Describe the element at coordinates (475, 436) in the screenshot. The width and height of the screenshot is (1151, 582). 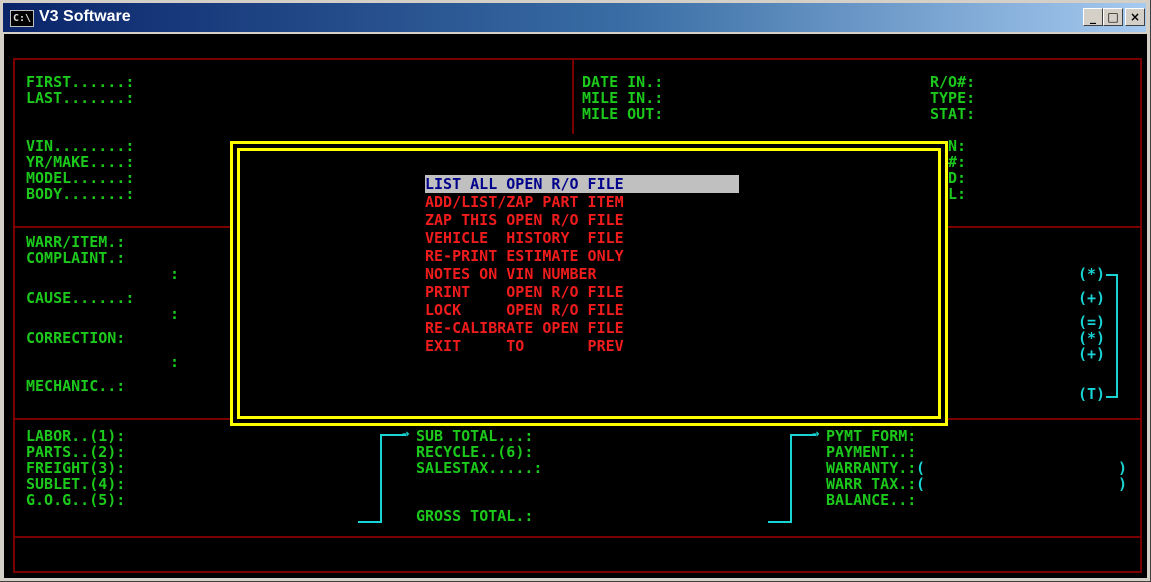
I see `sub-total-label: SUB TOTAL...:` at that location.